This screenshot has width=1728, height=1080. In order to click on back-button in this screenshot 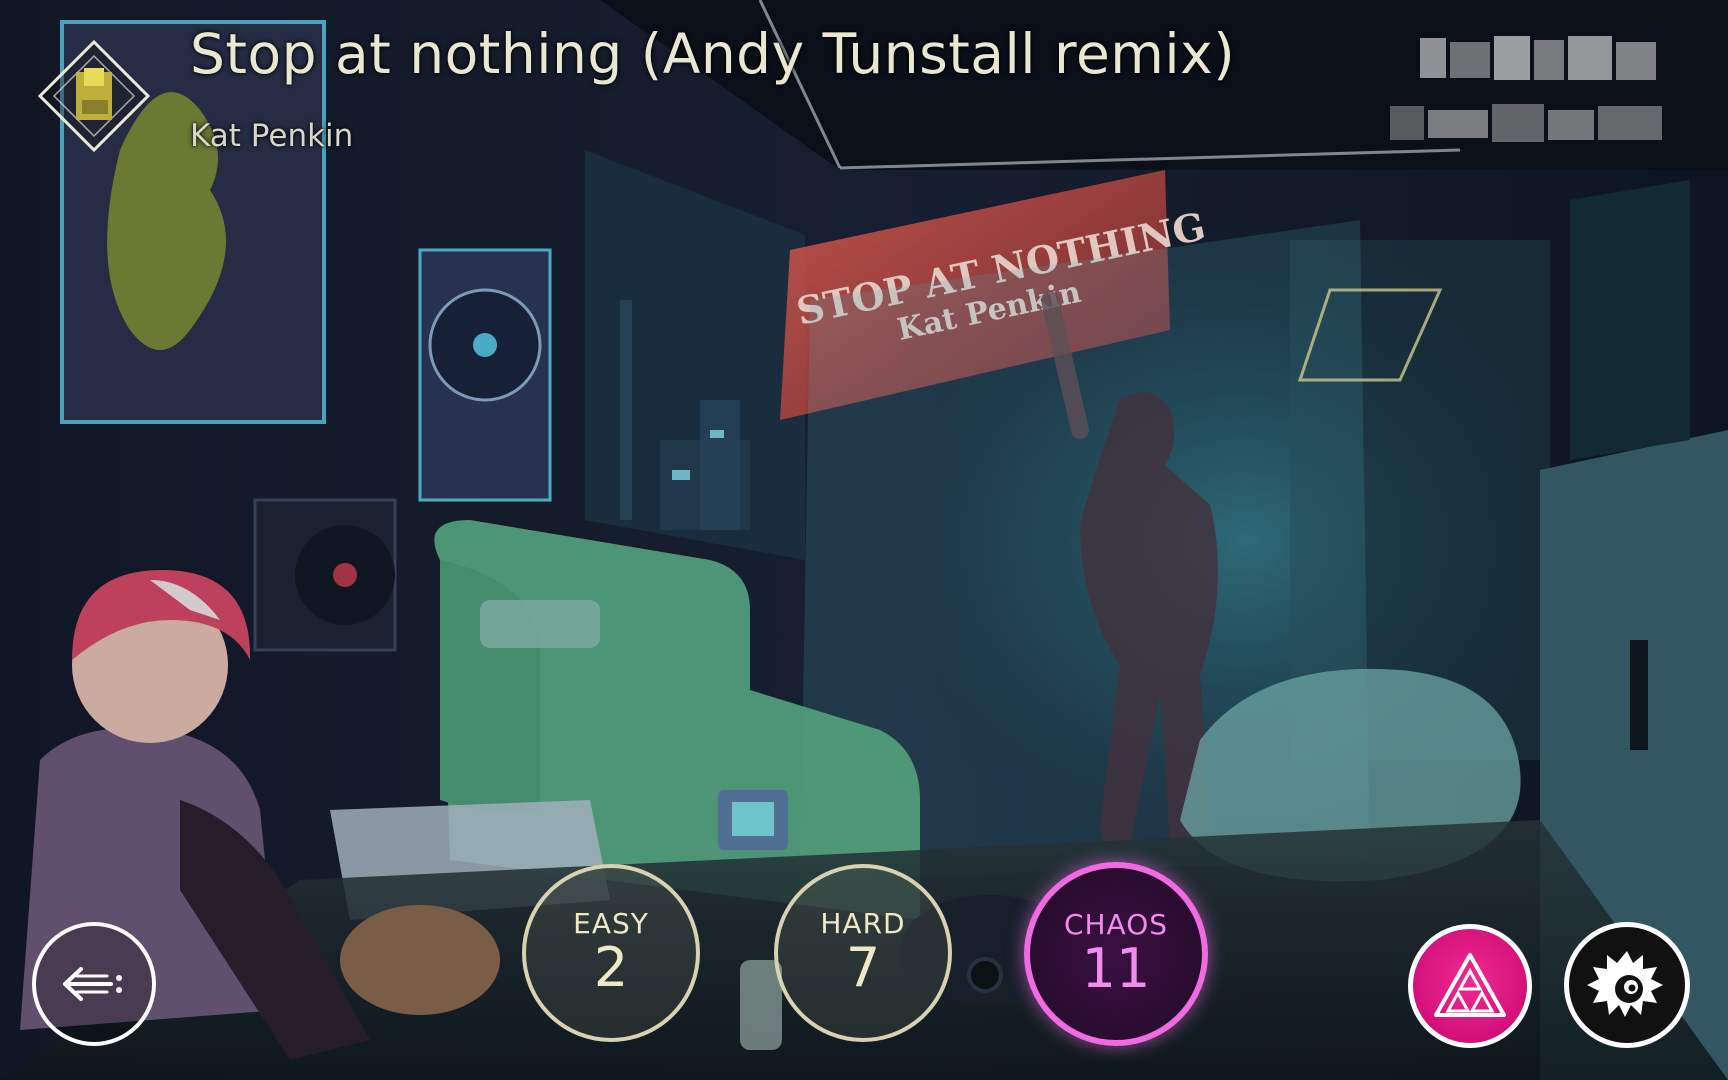, I will do `click(94, 984)`.